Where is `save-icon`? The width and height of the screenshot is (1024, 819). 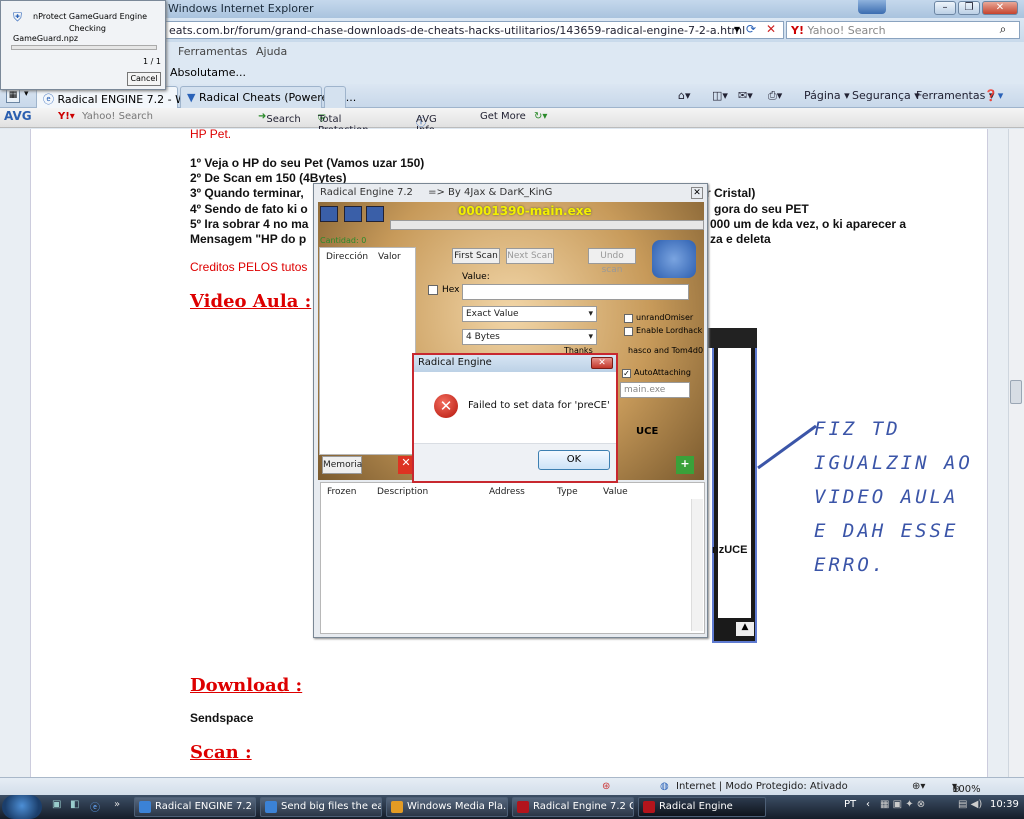 save-icon is located at coordinates (375, 214).